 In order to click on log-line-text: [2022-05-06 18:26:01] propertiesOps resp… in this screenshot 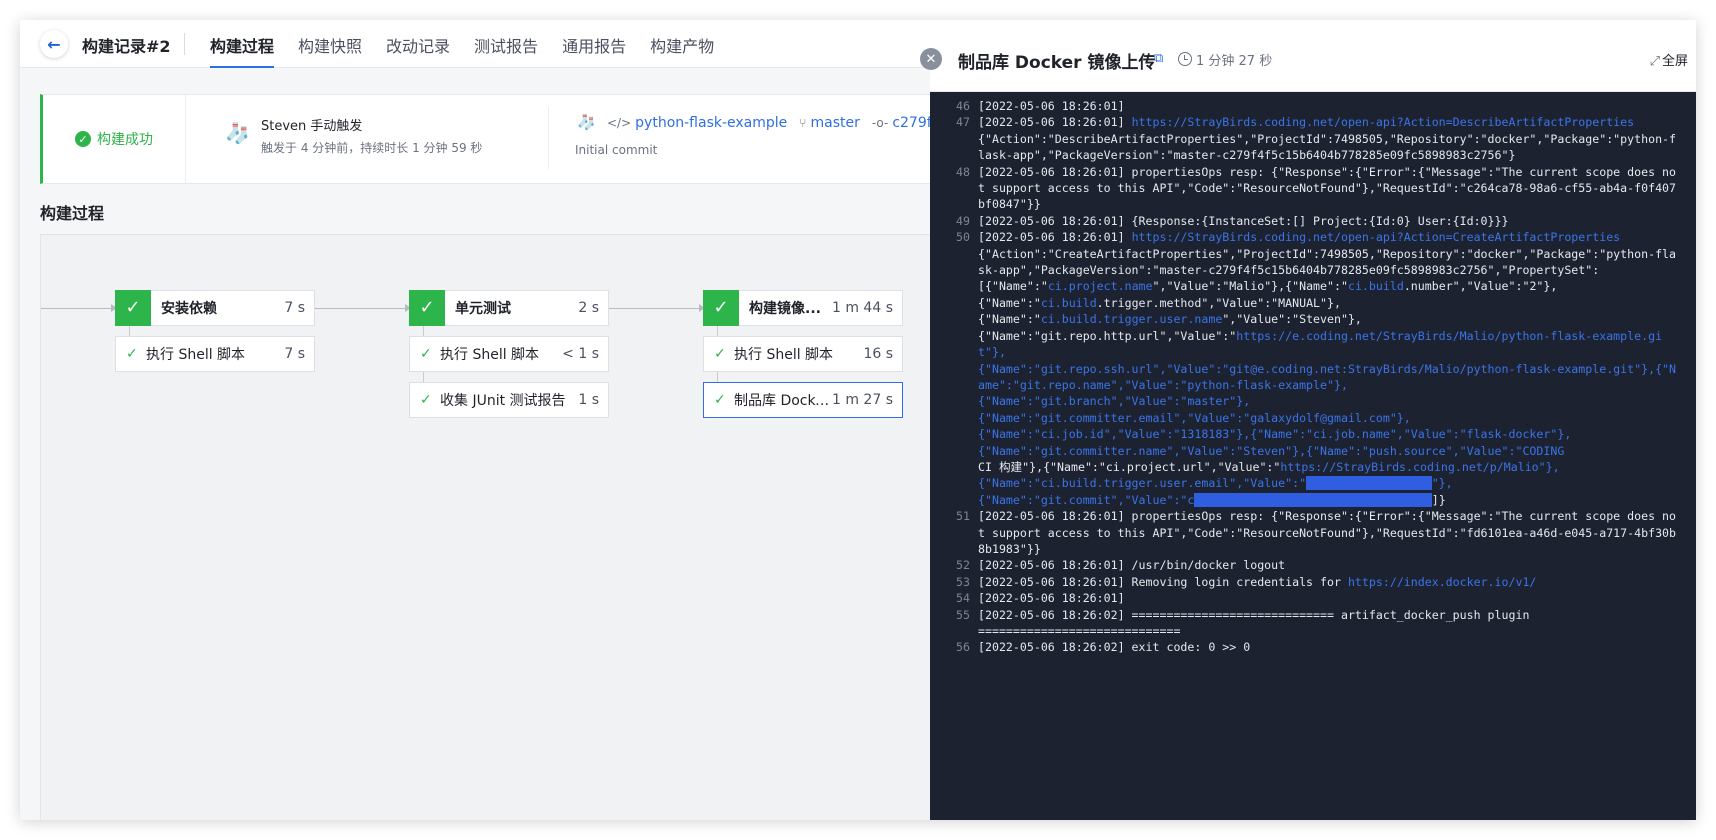, I will do `click(1328, 532)`.